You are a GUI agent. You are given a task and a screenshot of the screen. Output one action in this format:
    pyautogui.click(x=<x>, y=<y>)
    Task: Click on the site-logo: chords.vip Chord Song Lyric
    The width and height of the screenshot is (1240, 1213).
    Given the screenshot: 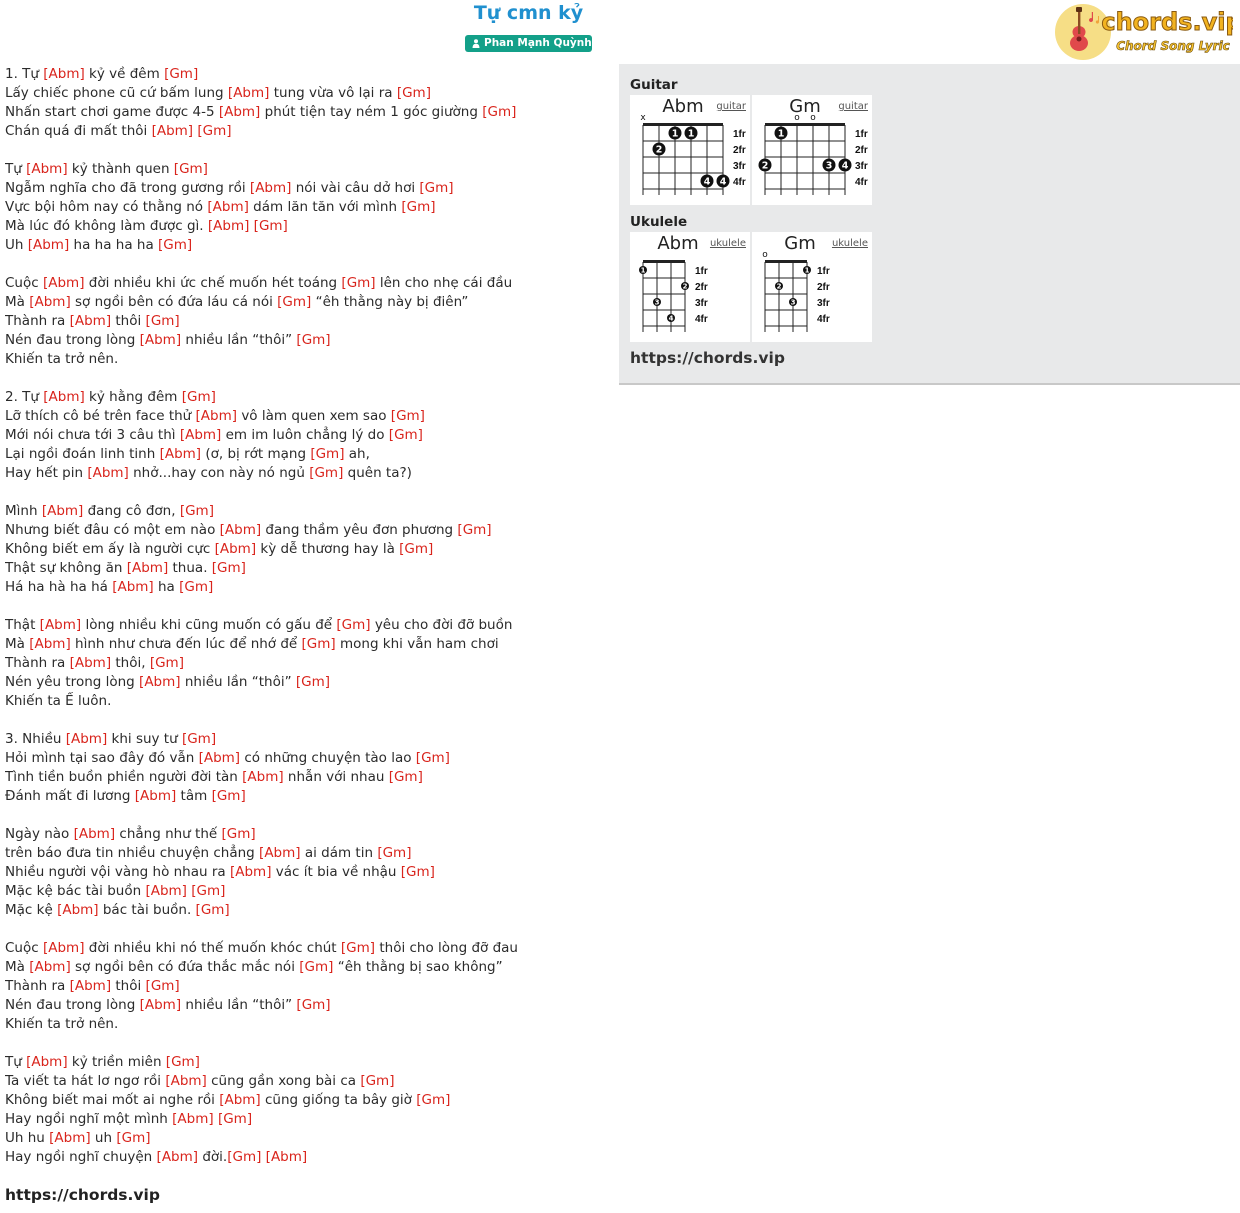 What is the action you would take?
    pyautogui.click(x=1144, y=32)
    